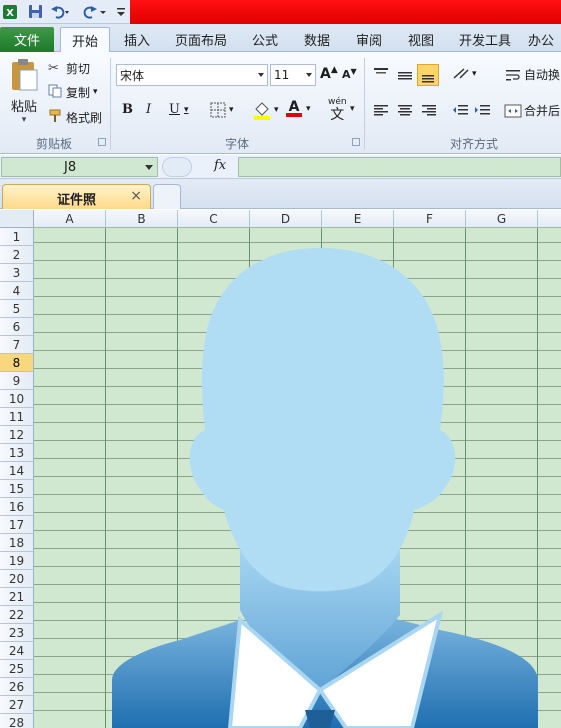 This screenshot has width=561, height=728. Describe the element at coordinates (265, 39) in the screenshot. I see `tab-formulas: 公式` at that location.